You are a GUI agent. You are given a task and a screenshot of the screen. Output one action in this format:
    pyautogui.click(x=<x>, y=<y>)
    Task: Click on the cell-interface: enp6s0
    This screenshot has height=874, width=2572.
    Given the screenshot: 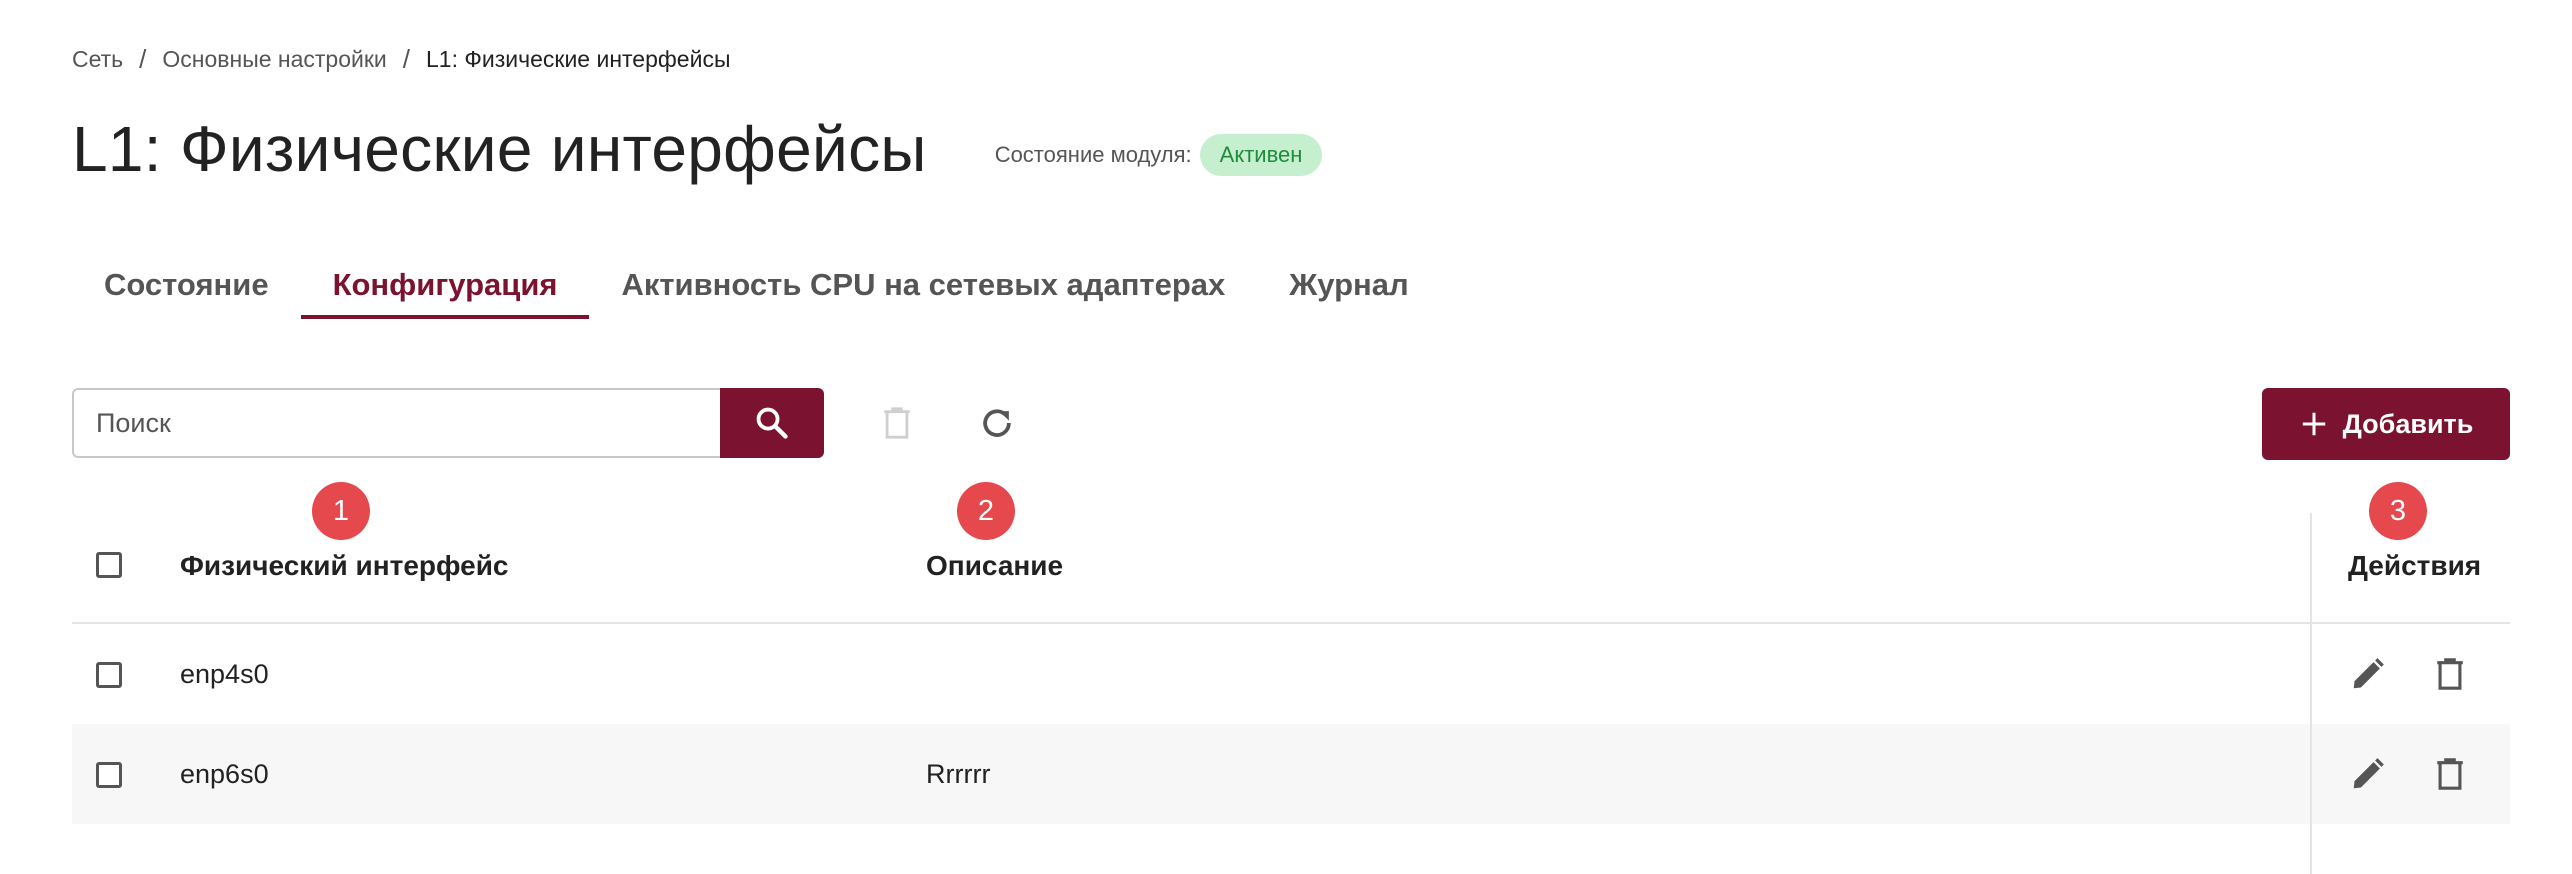 What is the action you would take?
    pyautogui.click(x=224, y=774)
    